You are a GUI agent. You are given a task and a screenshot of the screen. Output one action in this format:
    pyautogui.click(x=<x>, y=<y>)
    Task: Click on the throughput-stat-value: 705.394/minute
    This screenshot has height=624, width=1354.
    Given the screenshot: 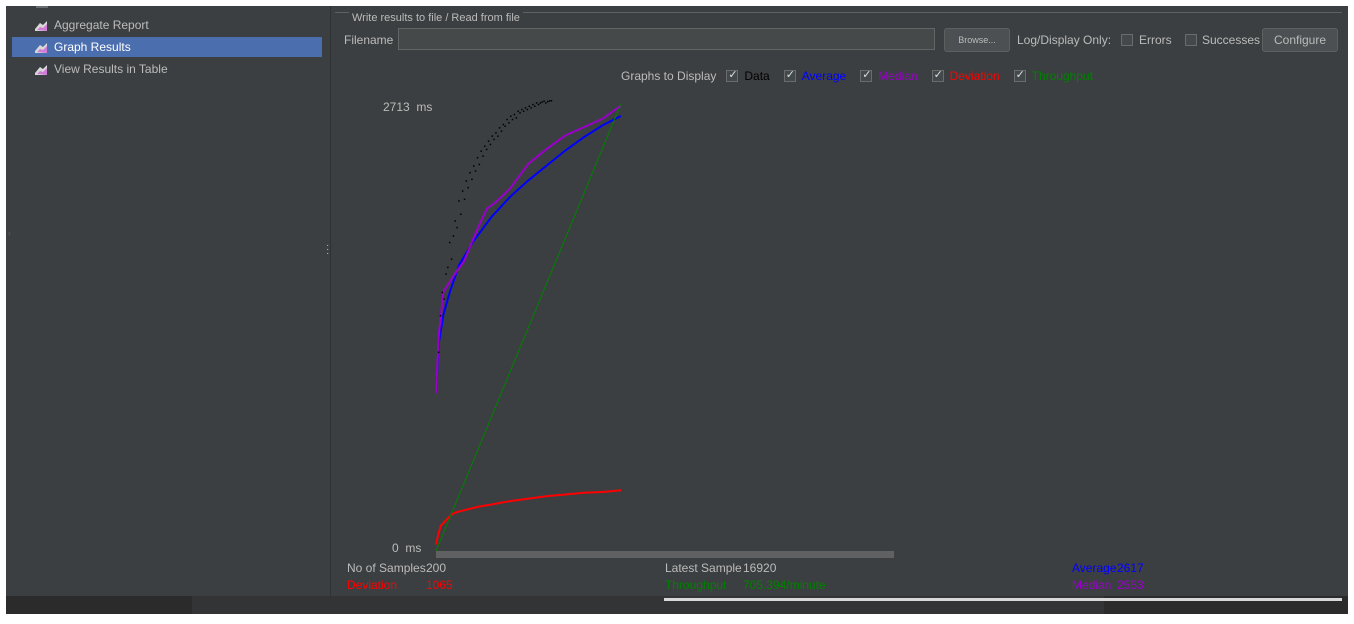 What is the action you would take?
    pyautogui.click(x=784, y=585)
    